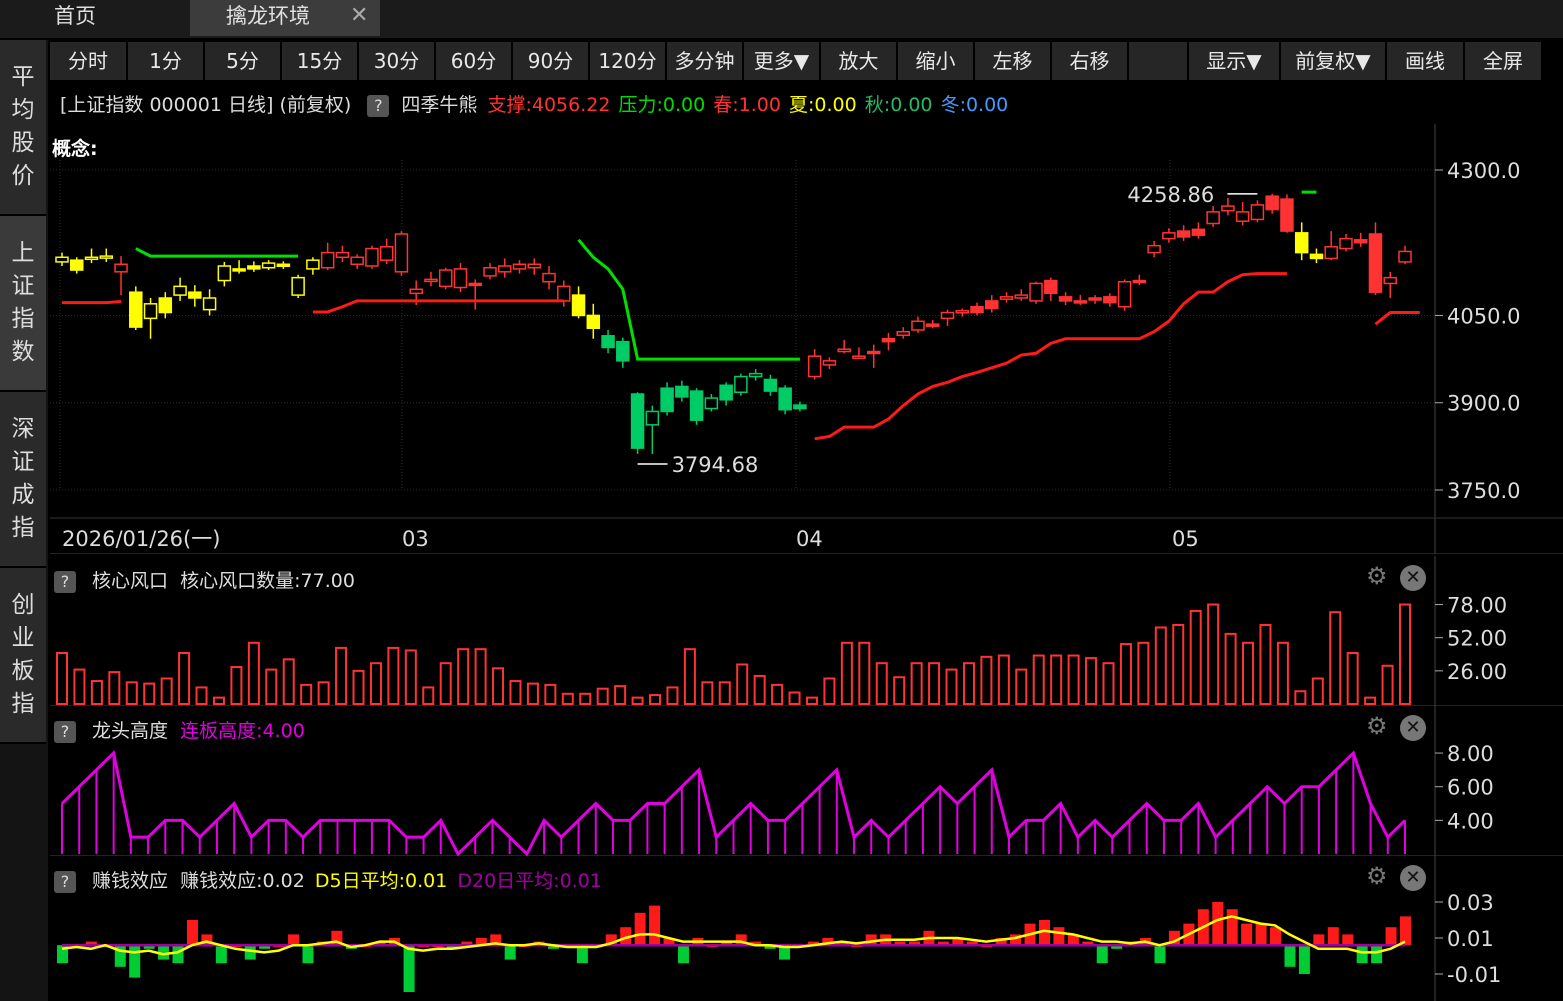  I want to click on toolbar-button-12: 左移, so click(1012, 61).